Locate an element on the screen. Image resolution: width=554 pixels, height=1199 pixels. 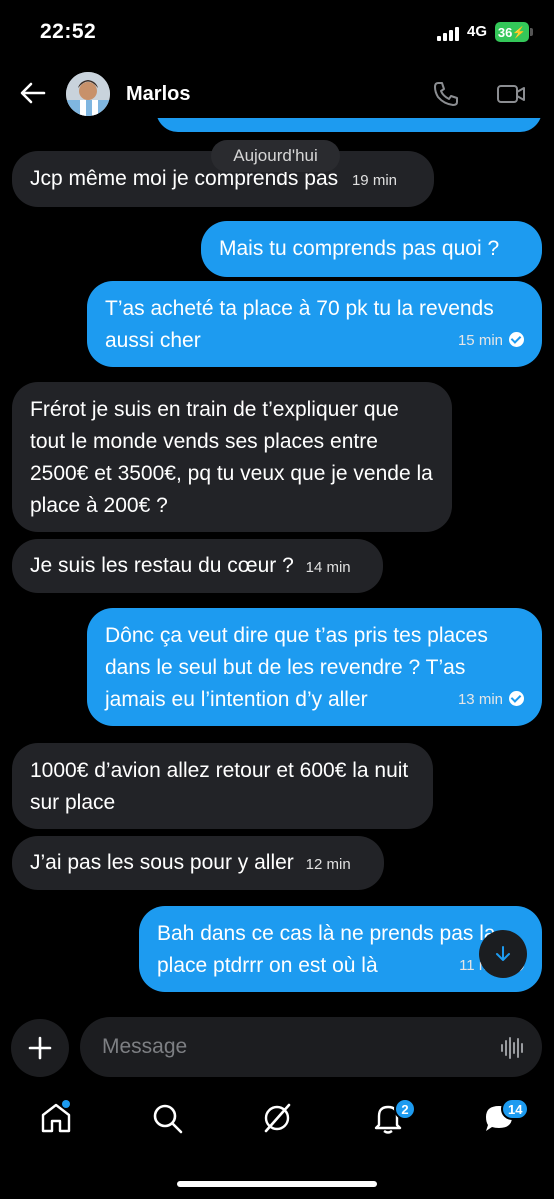
message-time: 14 min is located at coordinates (328, 567).